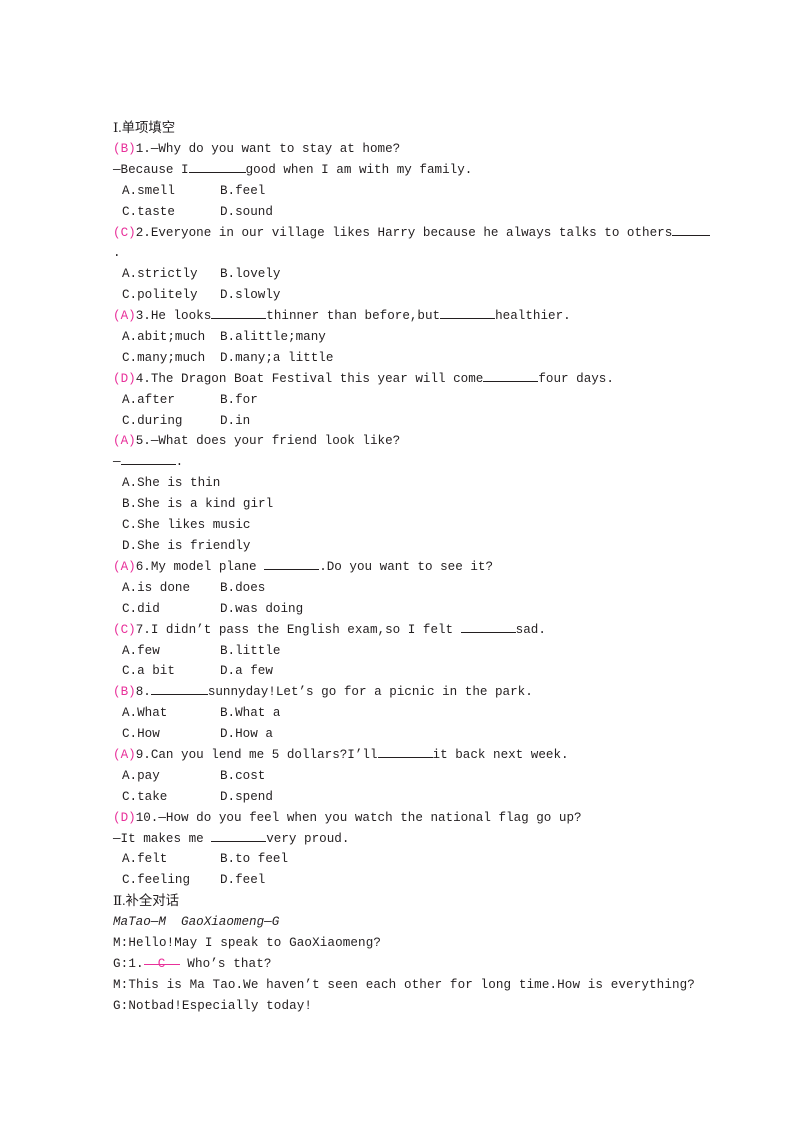 Image resolution: width=800 pixels, height=1132 pixels. Describe the element at coordinates (181, 316) in the screenshot. I see `question-3-pre: He looks` at that location.